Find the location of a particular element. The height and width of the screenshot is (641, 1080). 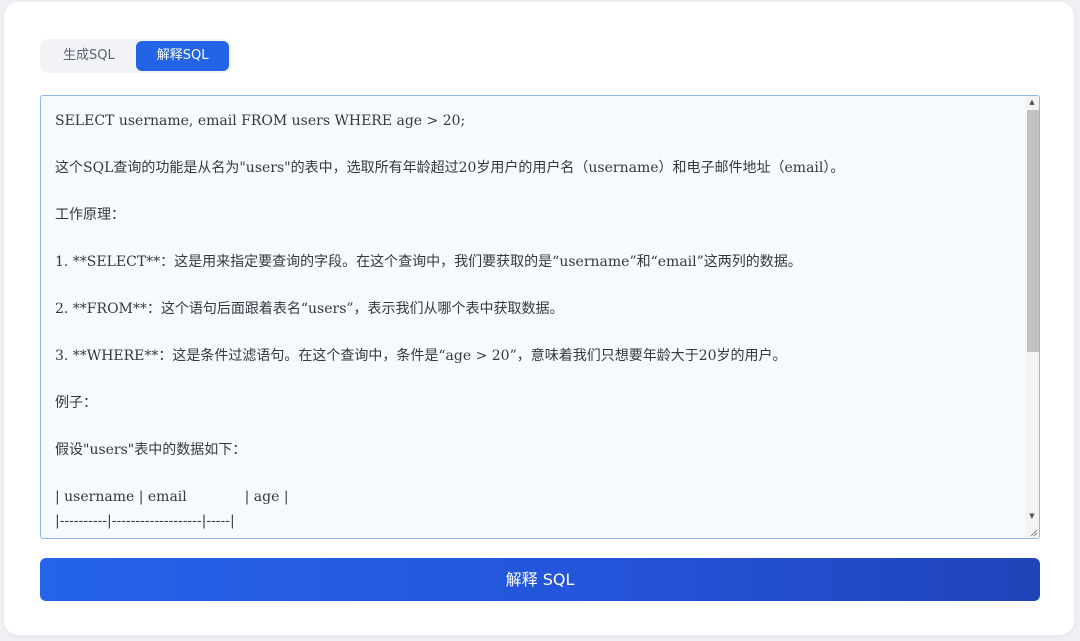

editor-line: 假设"users"表中的数据如下： is located at coordinates (151, 450).